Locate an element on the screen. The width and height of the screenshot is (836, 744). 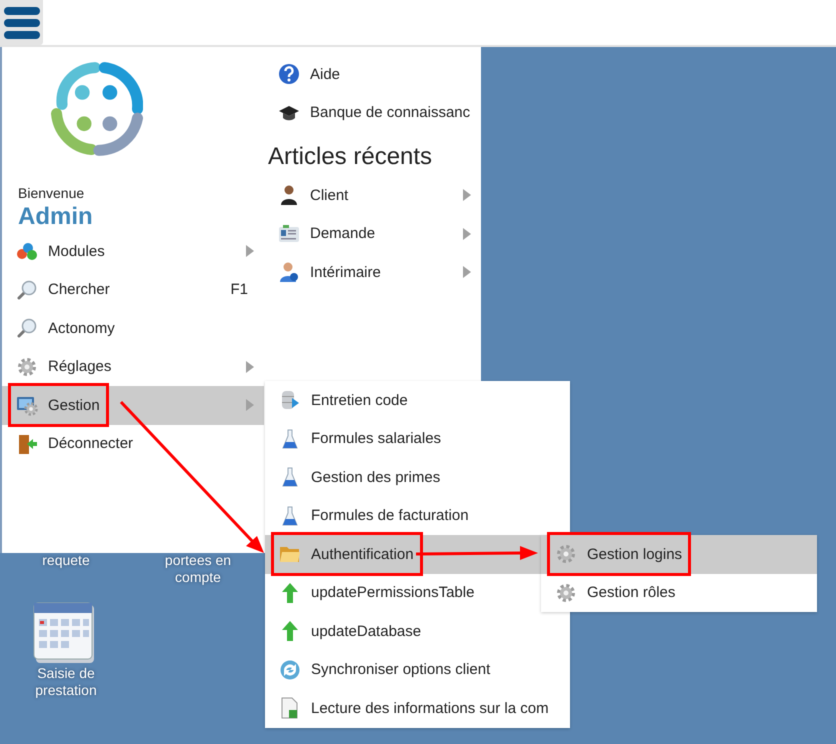
id-card-icon is located at coordinates (289, 233).